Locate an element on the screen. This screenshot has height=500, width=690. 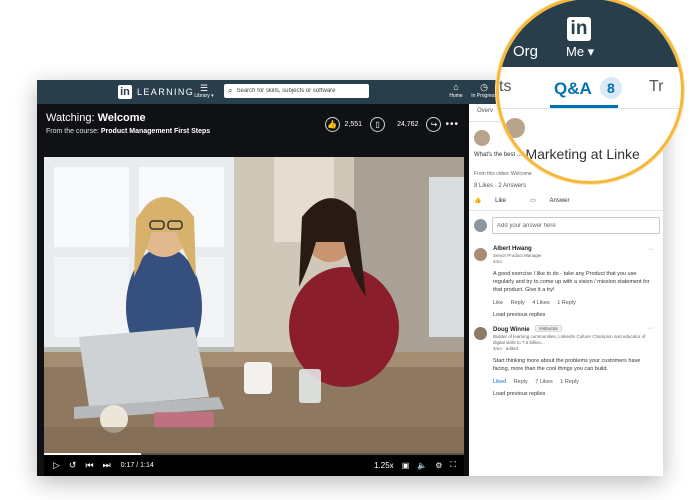
clock-icon: ◷ is located at coordinates (484, 87).